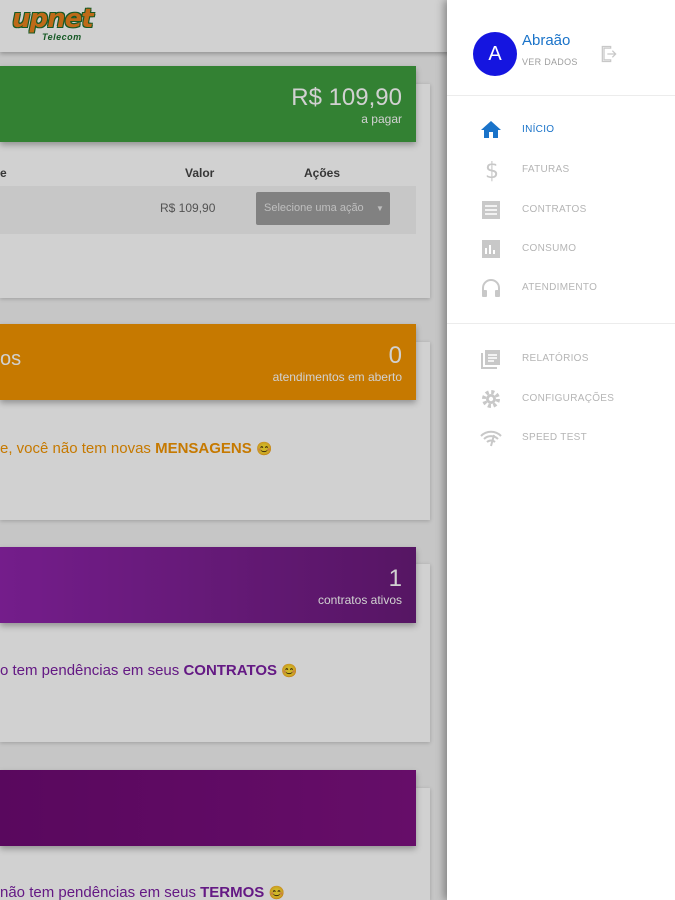  Describe the element at coordinates (609, 54) in the screenshot. I see `logout-icon` at that location.